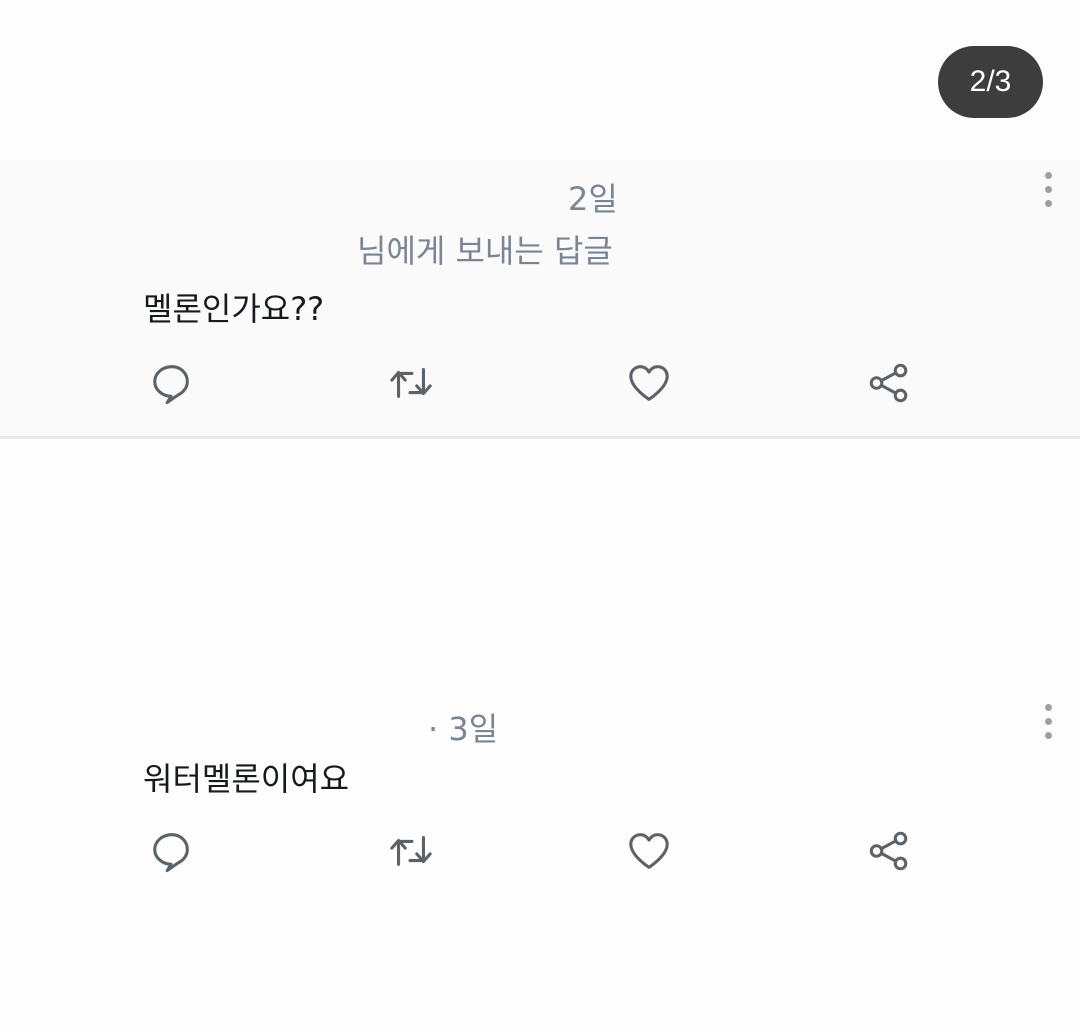  I want to click on tweet-text: 워터멜론이여요, so click(246, 779).